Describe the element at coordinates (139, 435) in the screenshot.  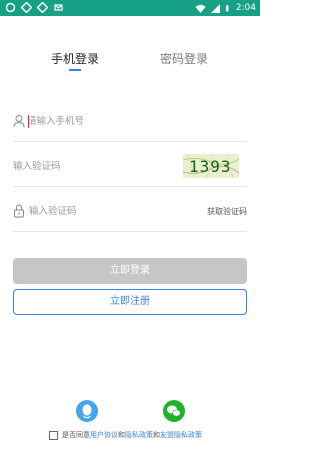
I see `privacy-policy-link: 隐私政策` at that location.